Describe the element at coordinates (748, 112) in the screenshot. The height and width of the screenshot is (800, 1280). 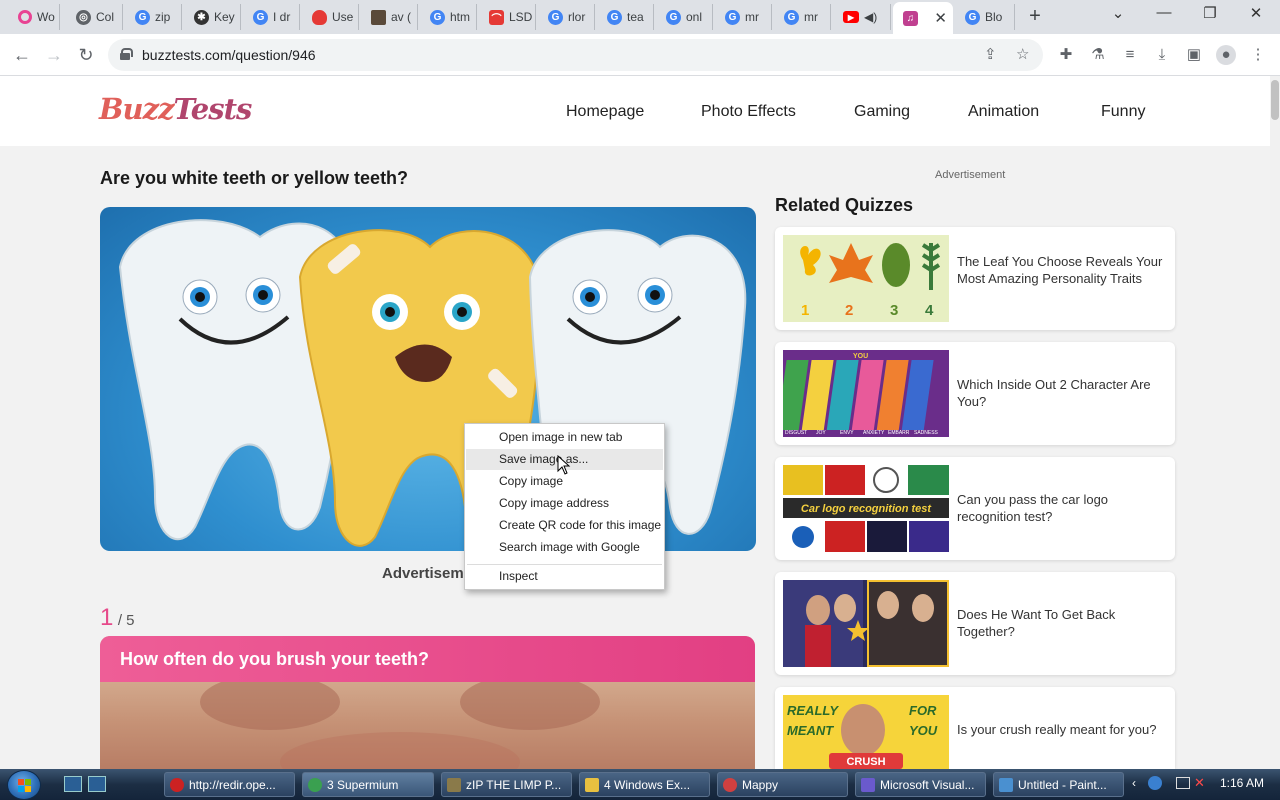
I see `nav-photo-effects: Photo Effects` at that location.